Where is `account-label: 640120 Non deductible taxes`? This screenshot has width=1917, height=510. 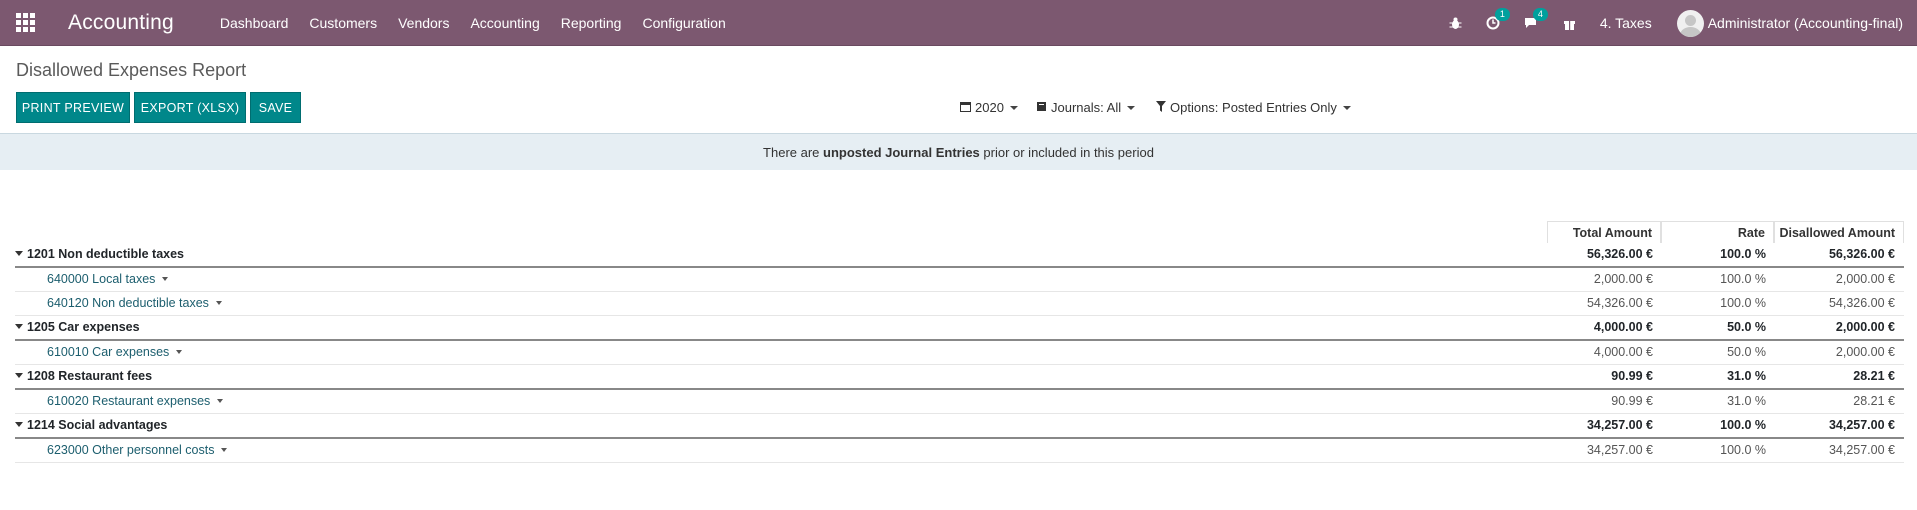 account-label: 640120 Non deductible taxes is located at coordinates (134, 303).